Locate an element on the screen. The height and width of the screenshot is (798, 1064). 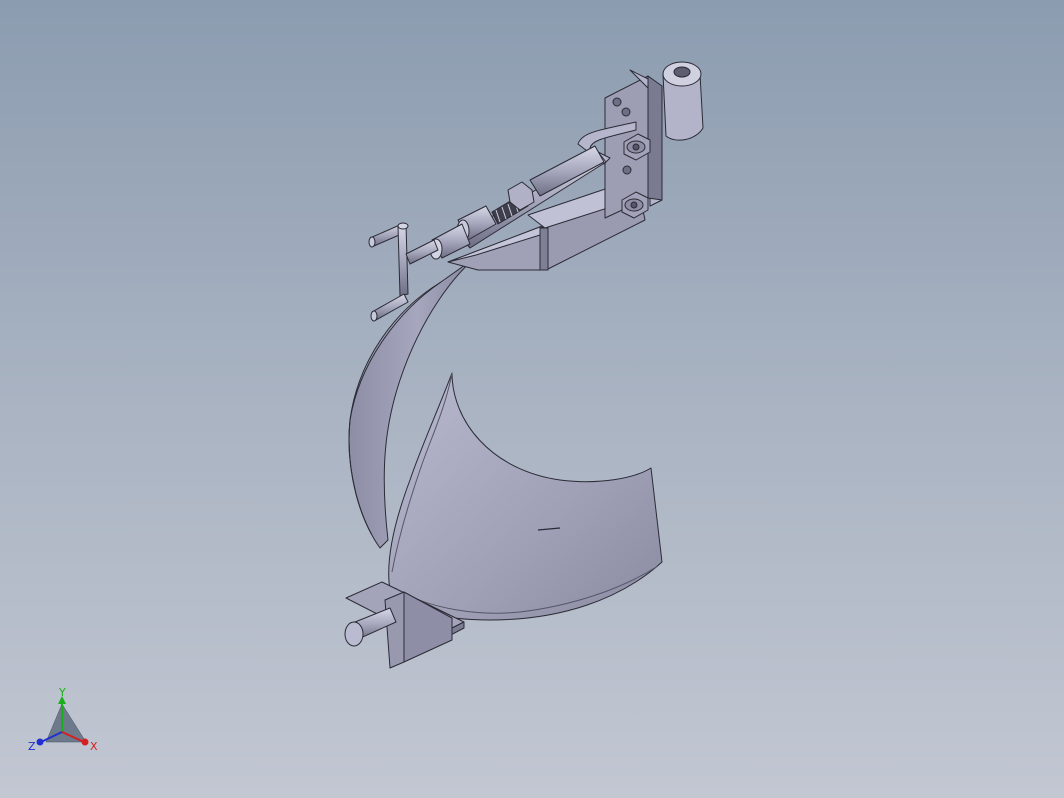
bracket-hole-low is located at coordinates (627, 170).